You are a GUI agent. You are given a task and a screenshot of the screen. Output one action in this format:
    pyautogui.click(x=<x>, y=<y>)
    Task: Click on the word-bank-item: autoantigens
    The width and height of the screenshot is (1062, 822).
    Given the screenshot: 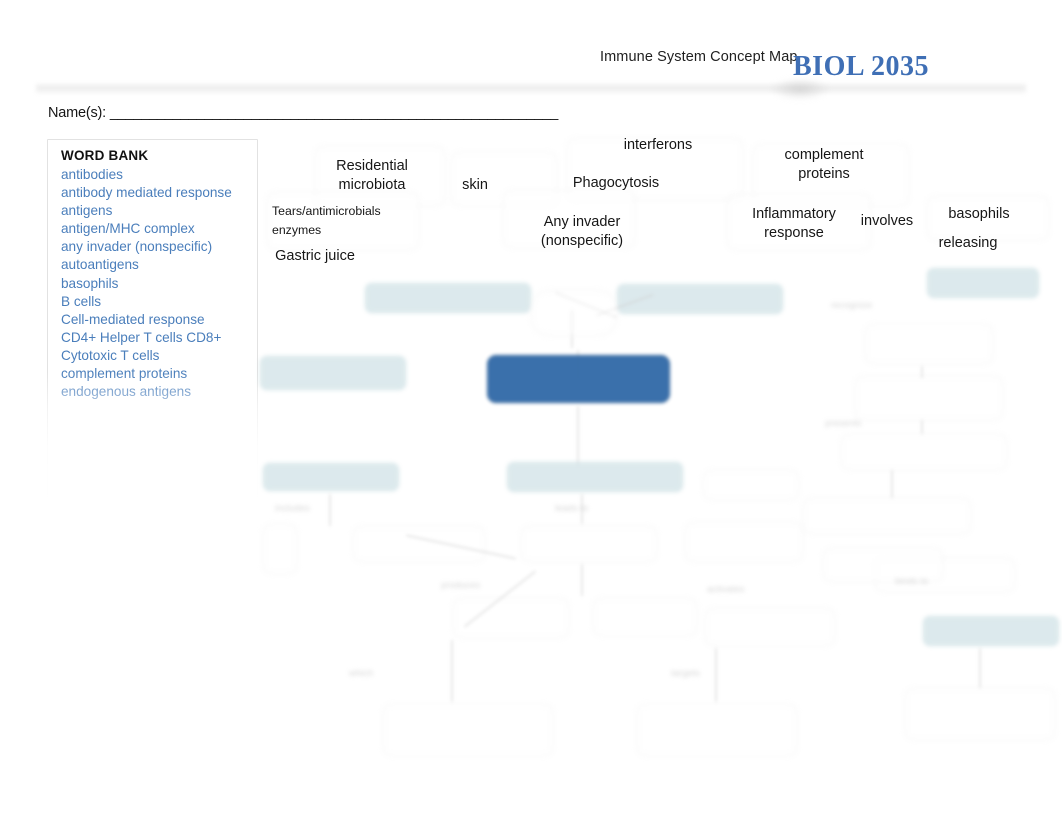 What is the action you would take?
    pyautogui.click(x=100, y=265)
    